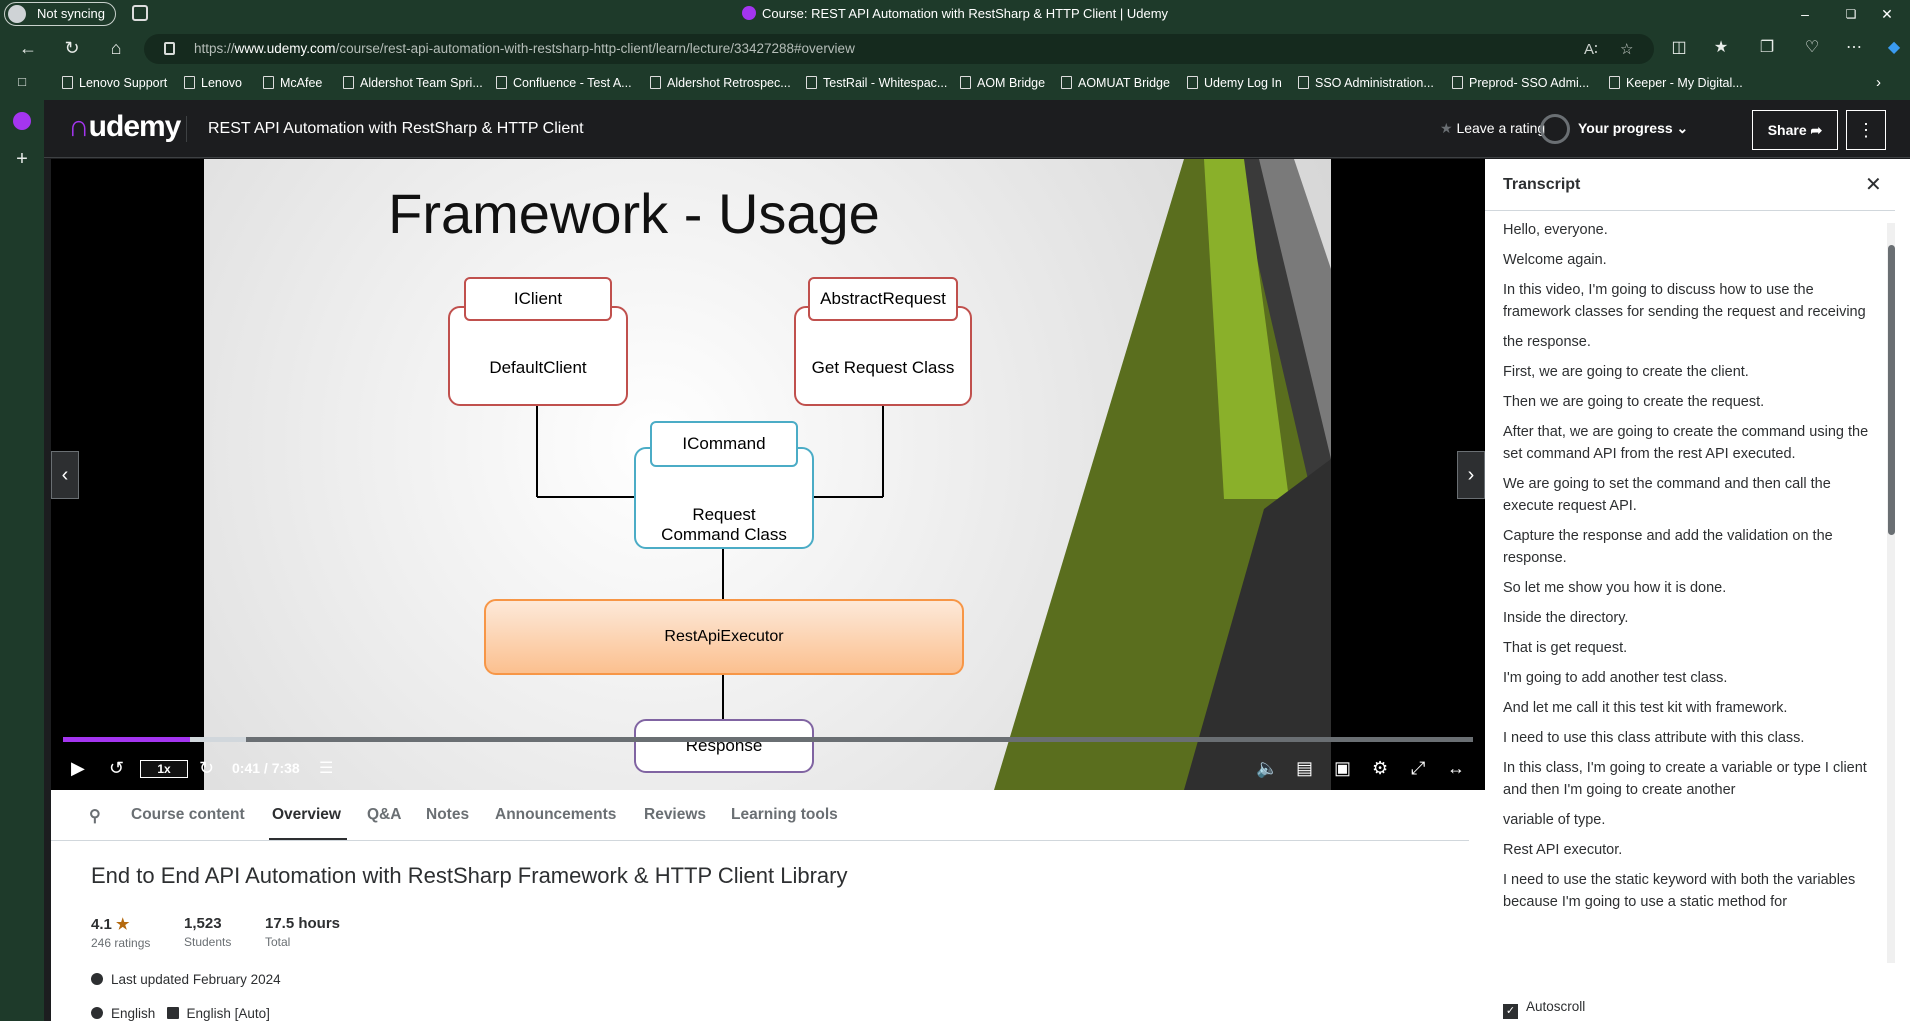  What do you see at coordinates (1679, 47) in the screenshot?
I see `split-screen-icon: ◫` at bounding box center [1679, 47].